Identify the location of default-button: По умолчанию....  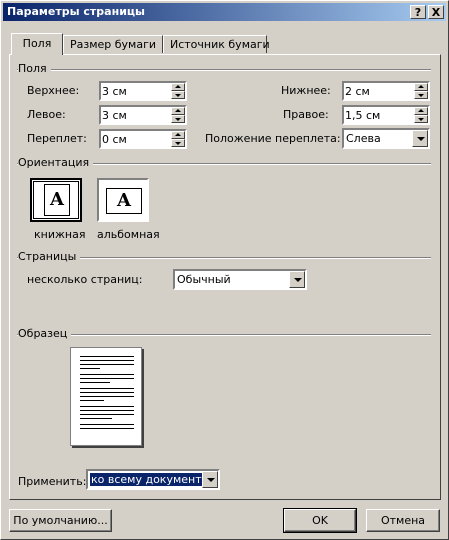
(60, 520).